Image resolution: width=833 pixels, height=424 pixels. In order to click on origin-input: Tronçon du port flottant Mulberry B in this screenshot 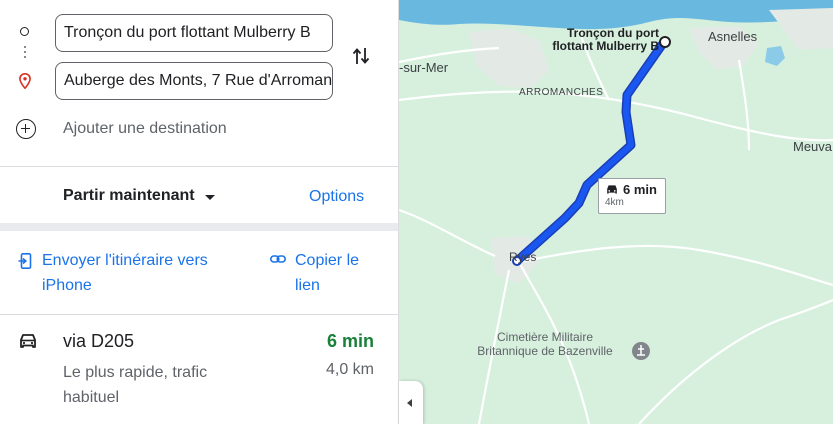, I will do `click(194, 33)`.